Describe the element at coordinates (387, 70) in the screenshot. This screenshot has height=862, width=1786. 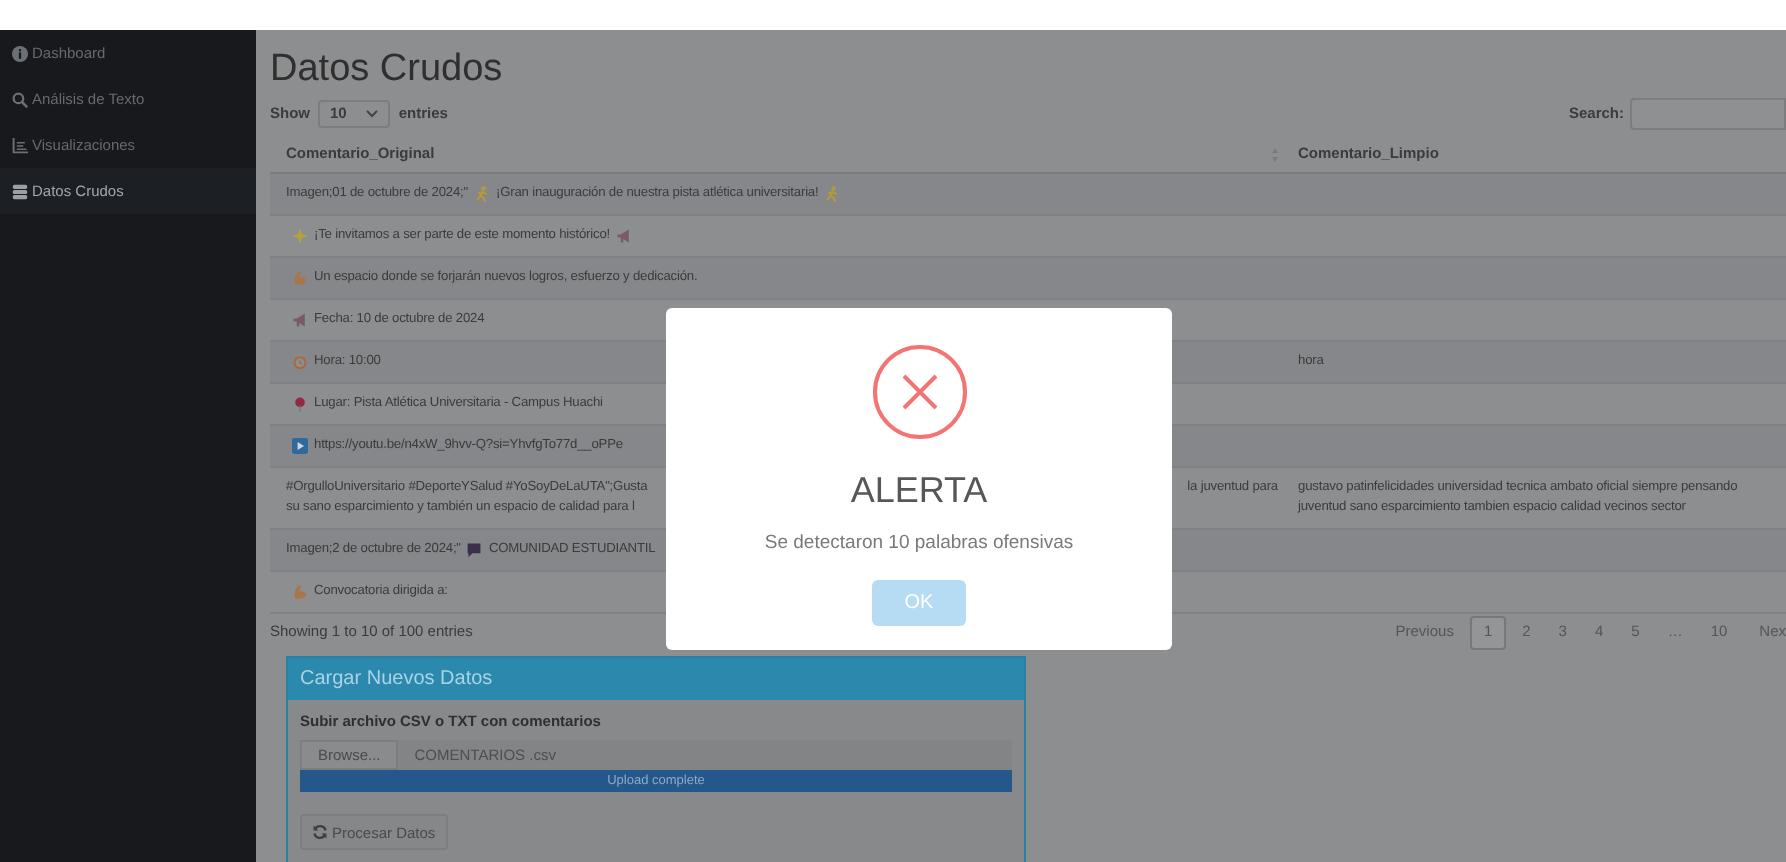
I see `page-title: Datos Crudos` at that location.